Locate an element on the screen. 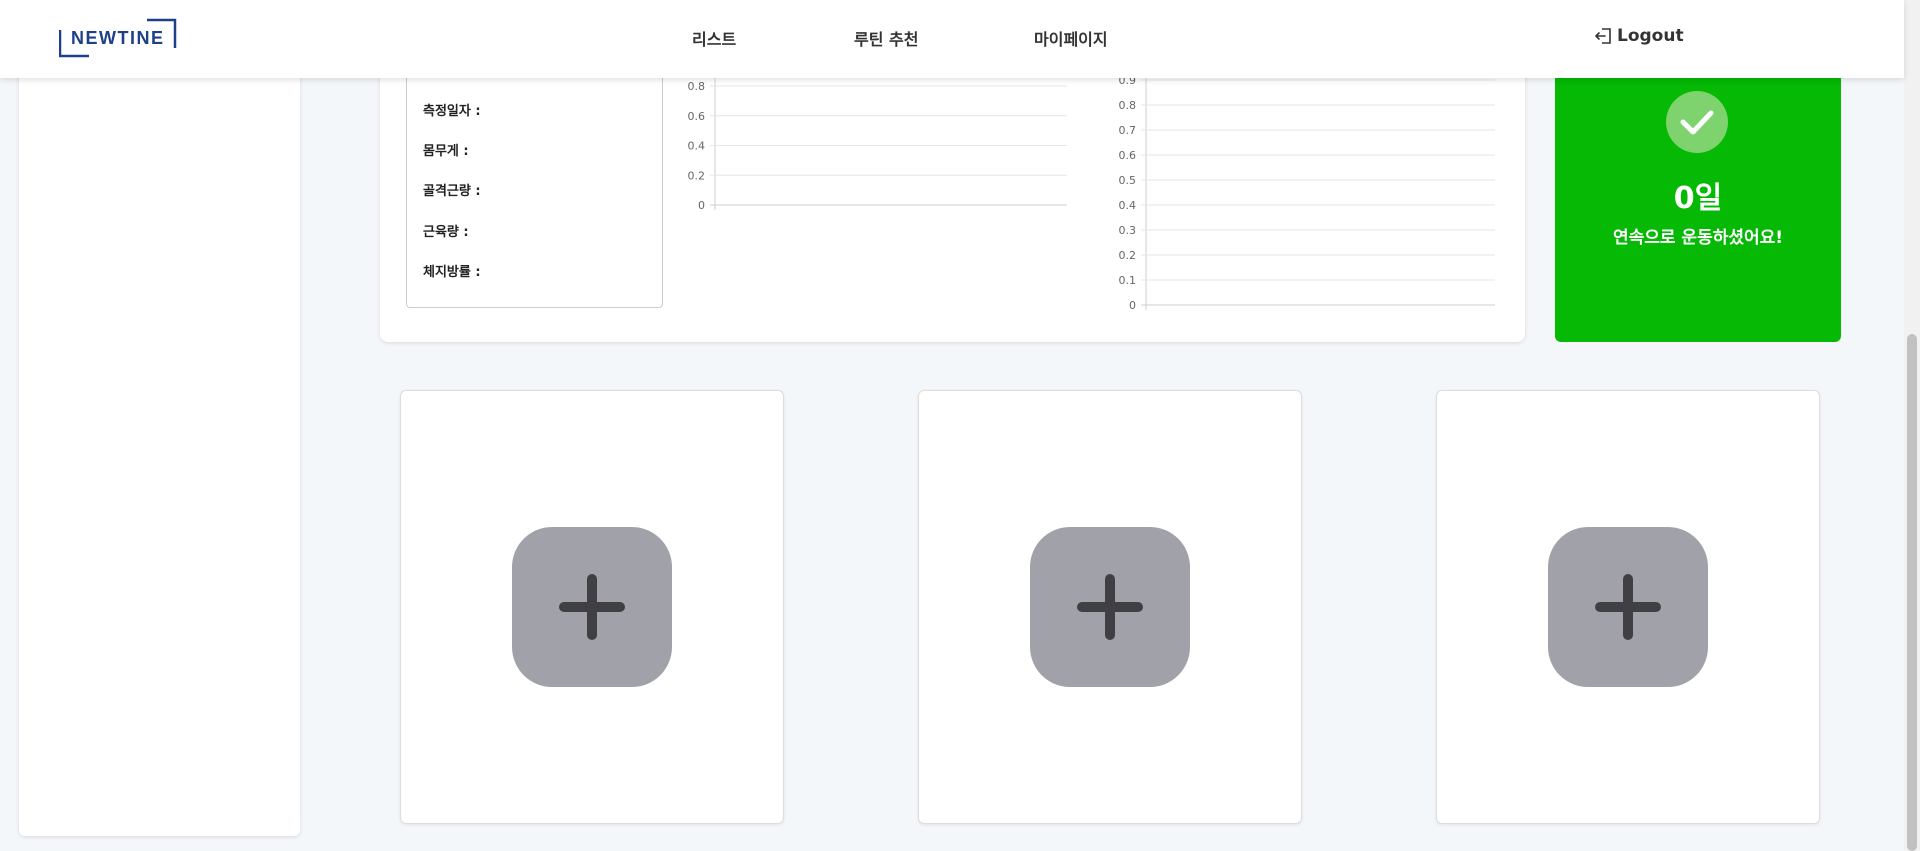 The image size is (1920, 851). y-tick-label: 0.1 is located at coordinates (1128, 280).